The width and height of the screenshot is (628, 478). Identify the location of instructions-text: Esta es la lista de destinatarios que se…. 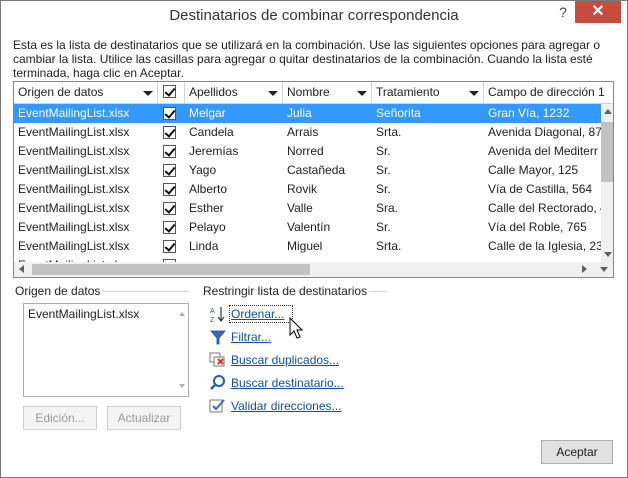
(307, 59).